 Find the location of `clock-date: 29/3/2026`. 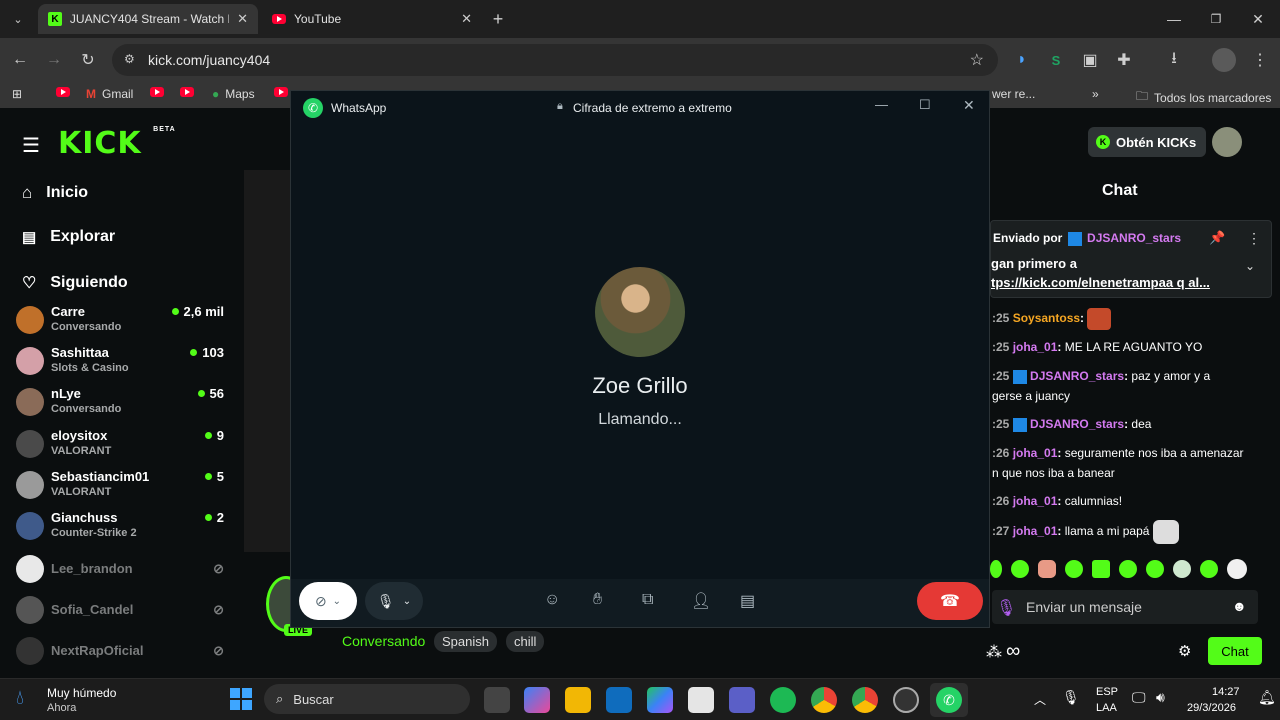

clock-date: 29/3/2026 is located at coordinates (1211, 708).